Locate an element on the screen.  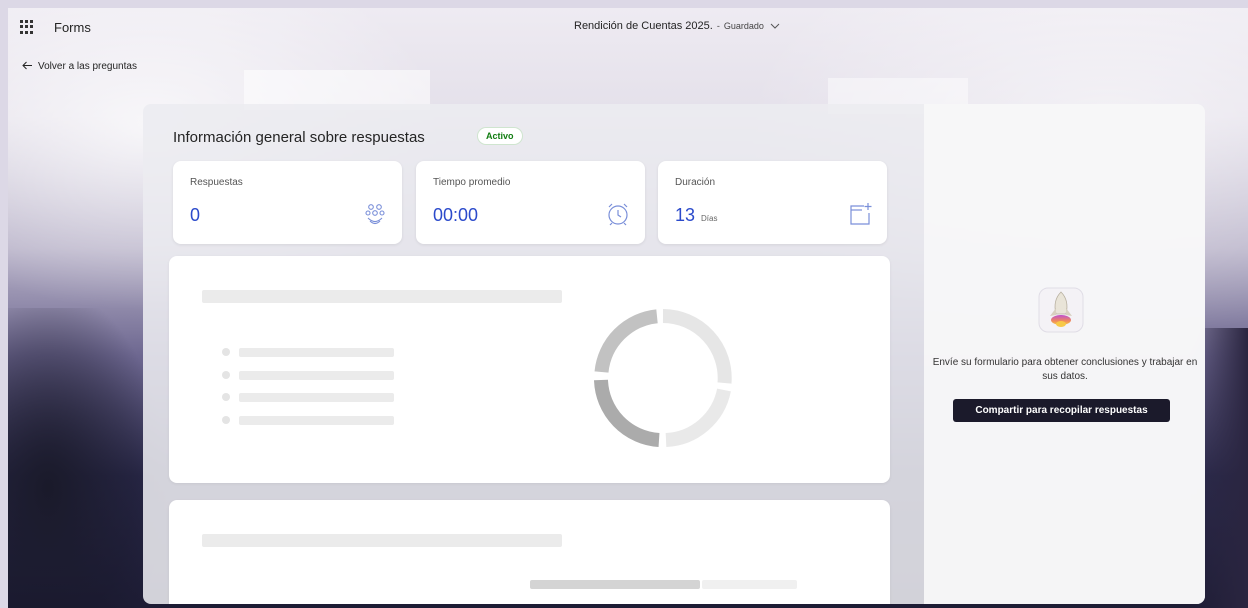
stat-label: Respuestas is located at coordinates (216, 182).